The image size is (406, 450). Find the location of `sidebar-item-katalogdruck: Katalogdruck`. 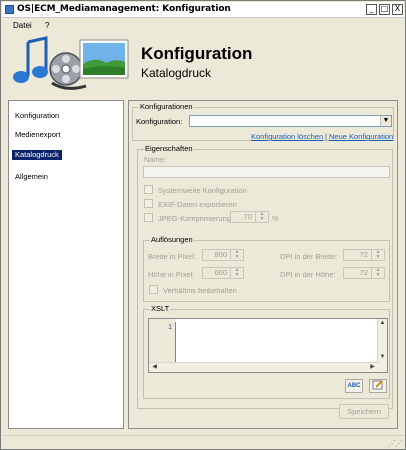

sidebar-item-katalogdruck: Katalogdruck is located at coordinates (37, 155).